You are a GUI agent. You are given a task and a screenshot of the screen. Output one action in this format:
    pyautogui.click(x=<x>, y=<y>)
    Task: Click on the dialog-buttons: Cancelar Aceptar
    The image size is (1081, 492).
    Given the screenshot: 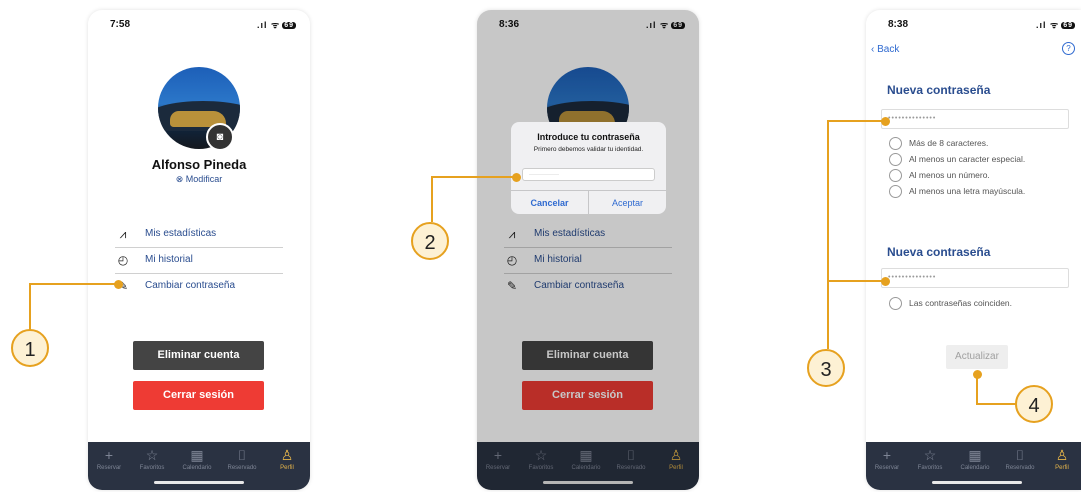 What is the action you would take?
    pyautogui.click(x=588, y=202)
    